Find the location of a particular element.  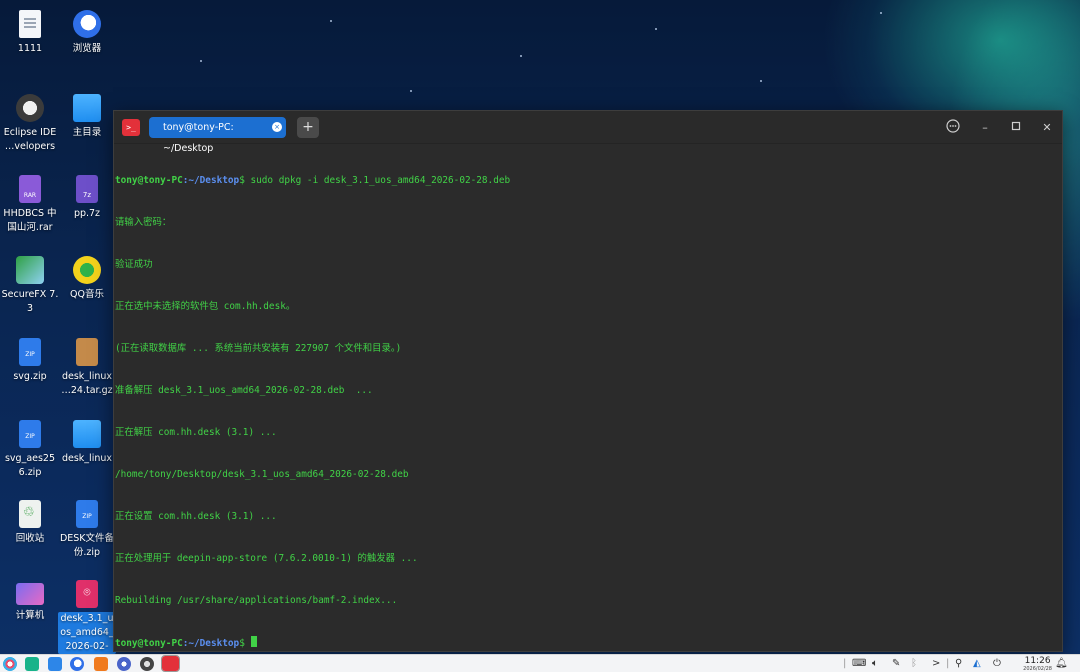

desktop-icon-label: 浏览器 is located at coordinates (87, 48).